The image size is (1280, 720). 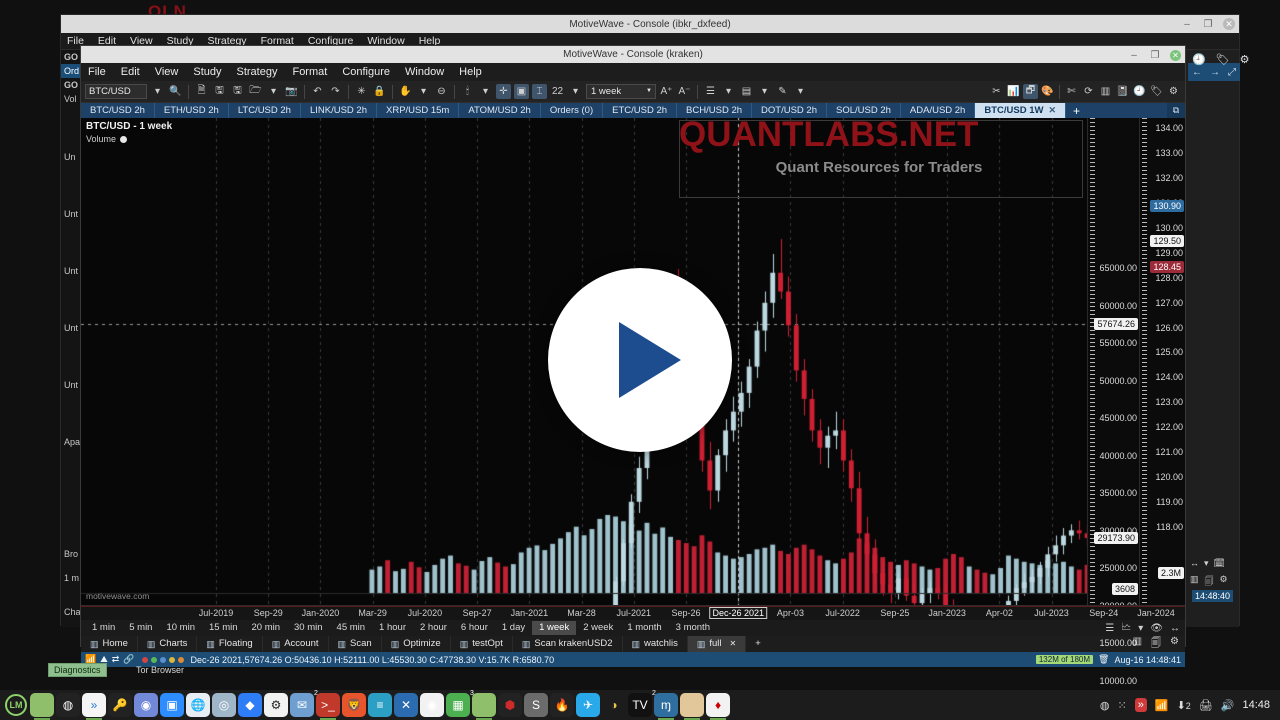 I want to click on bg-side-0: GO, so click(x=71, y=57).